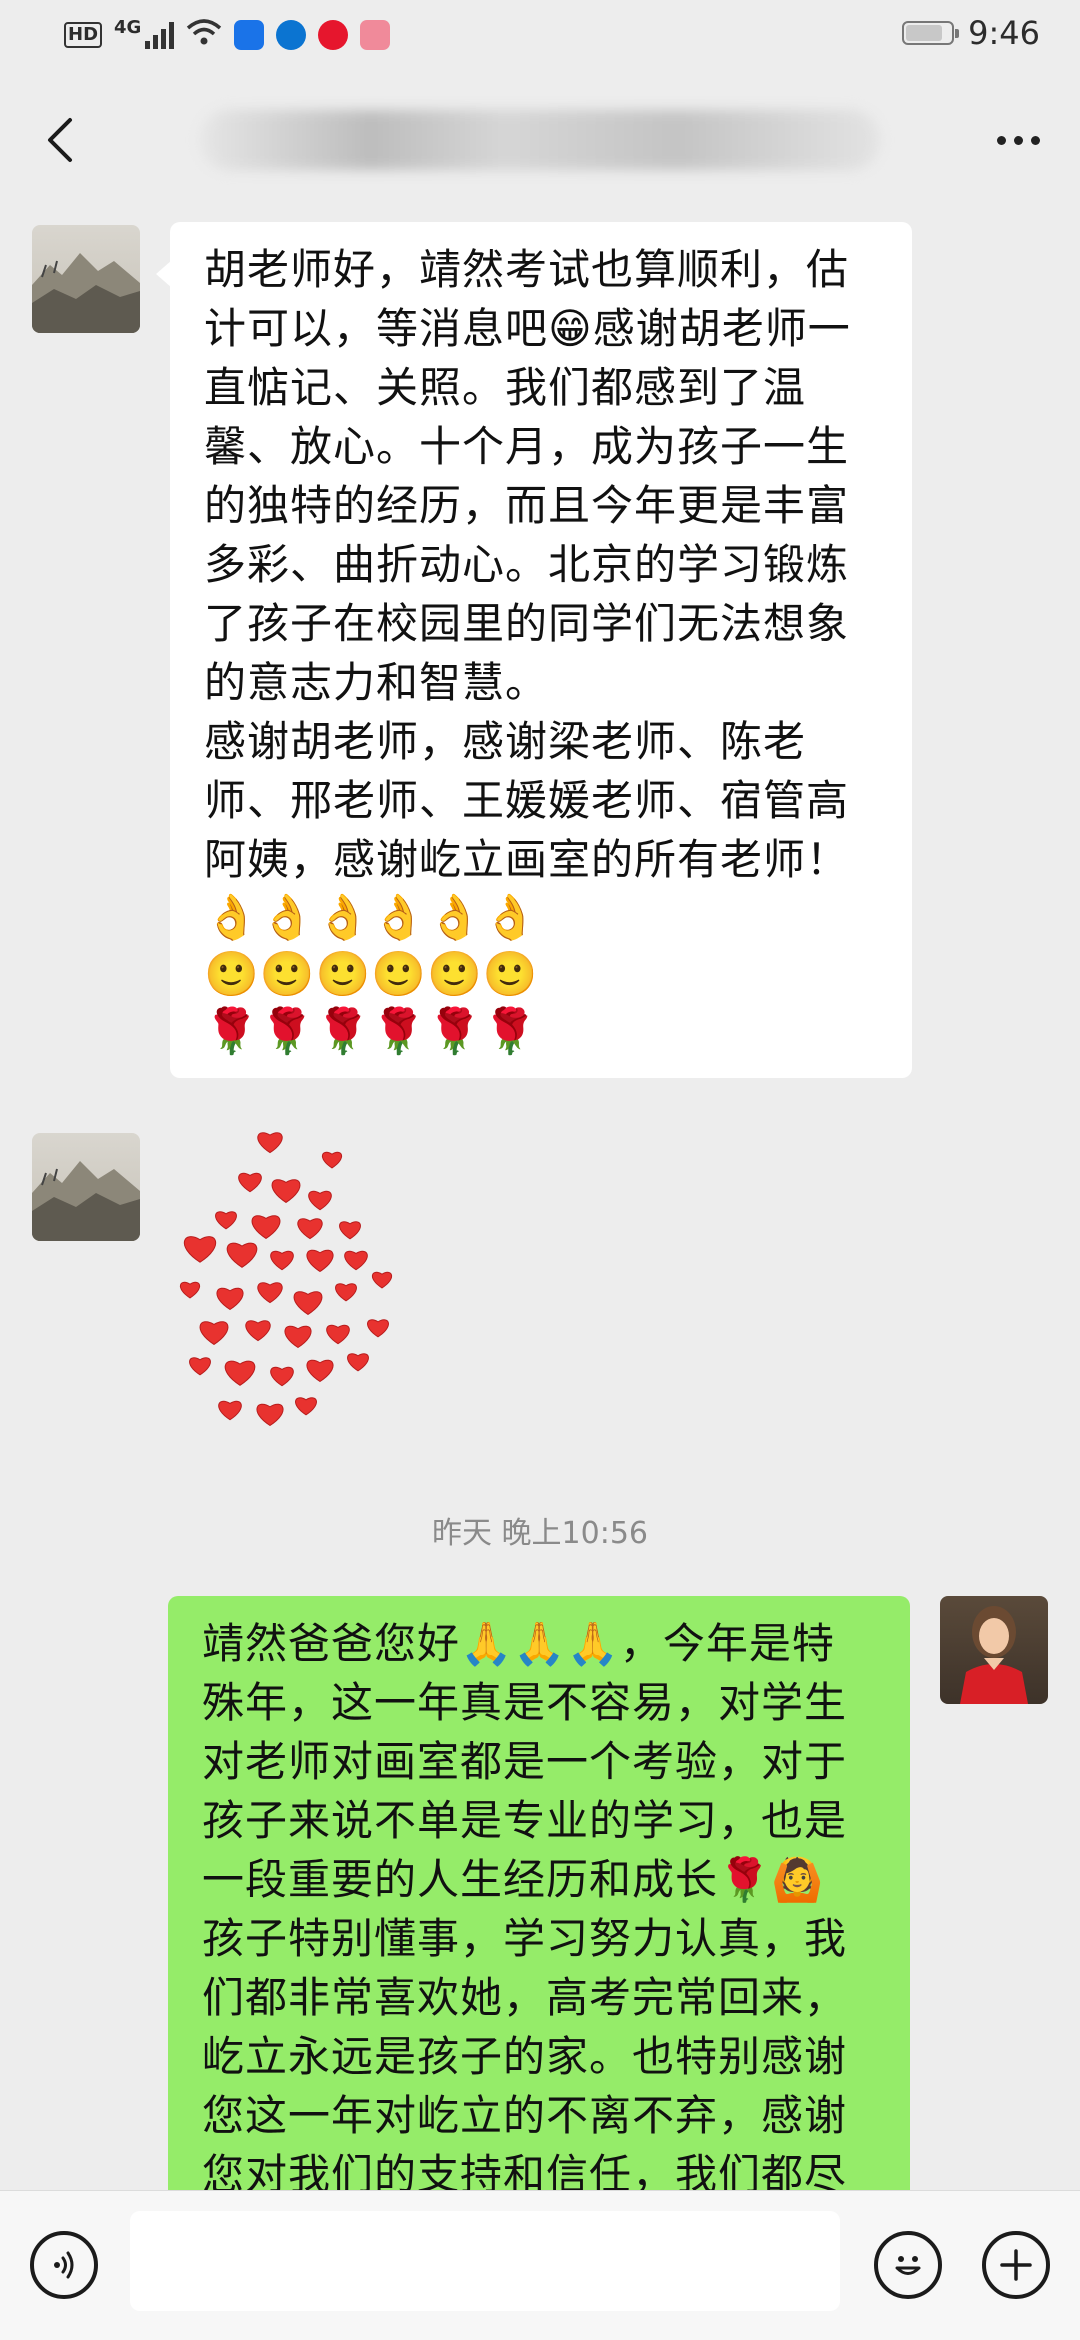 The width and height of the screenshot is (1080, 2340). Describe the element at coordinates (518, 1643) in the screenshot. I see `message-line: 靖然爸爸您好🙏🙏🙏，今年是特` at that location.